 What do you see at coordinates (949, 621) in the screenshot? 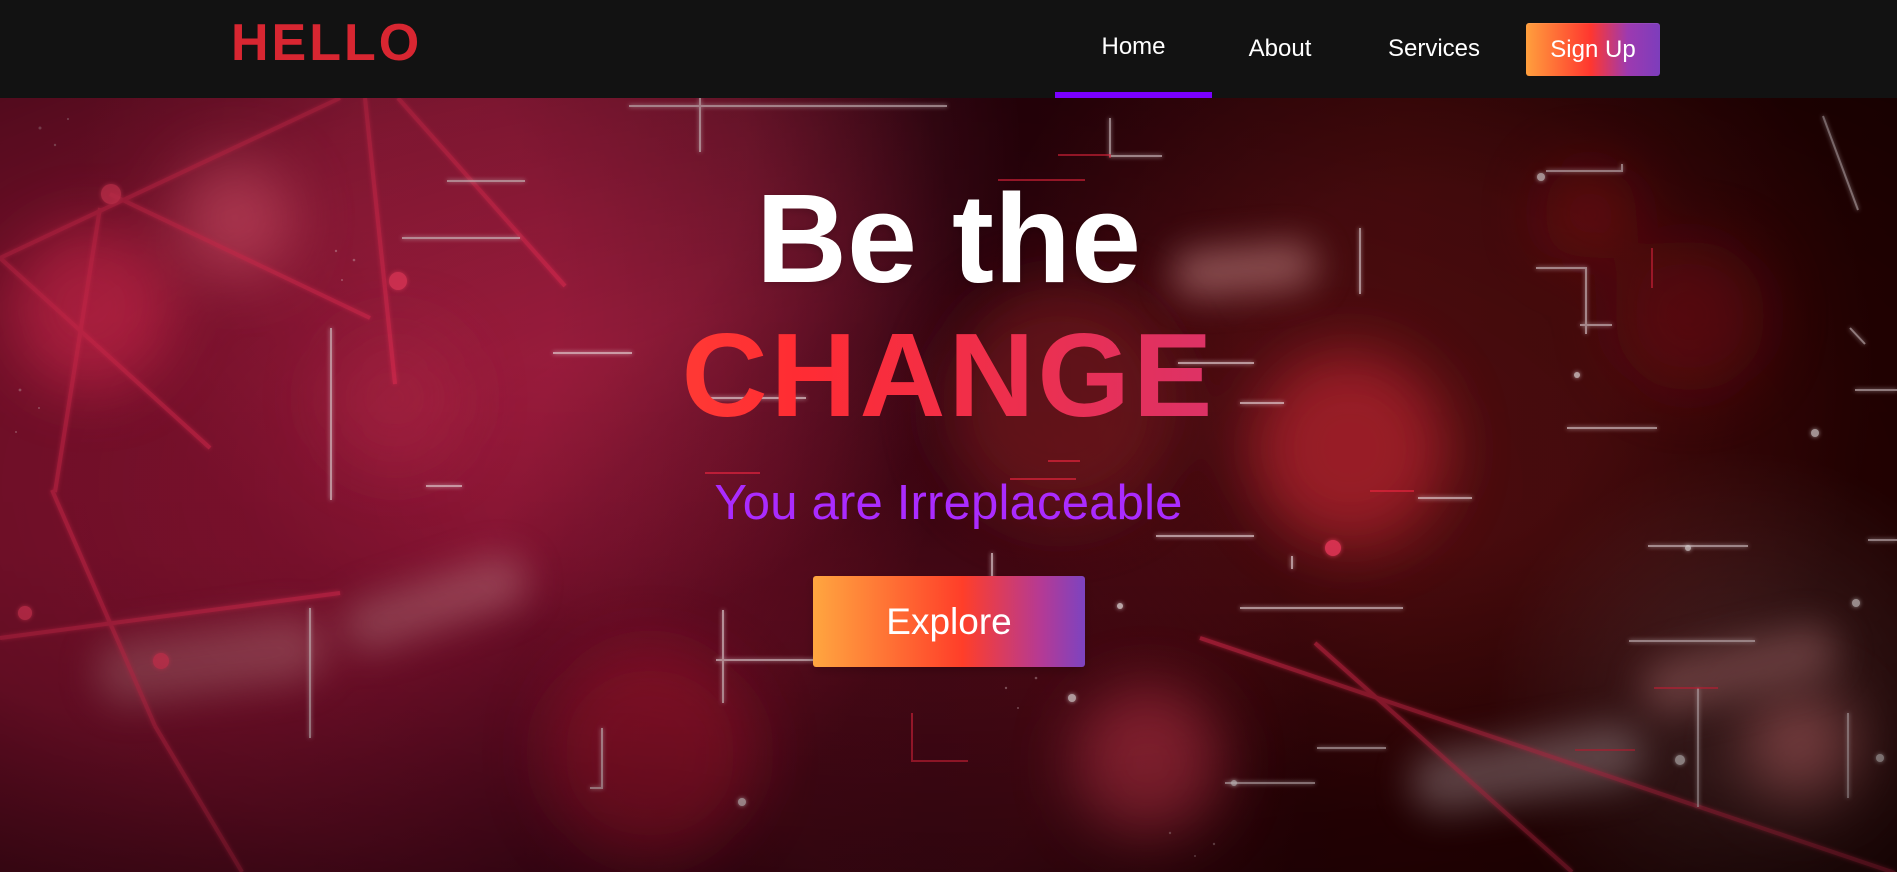
I see `explore-button: Explore` at bounding box center [949, 621].